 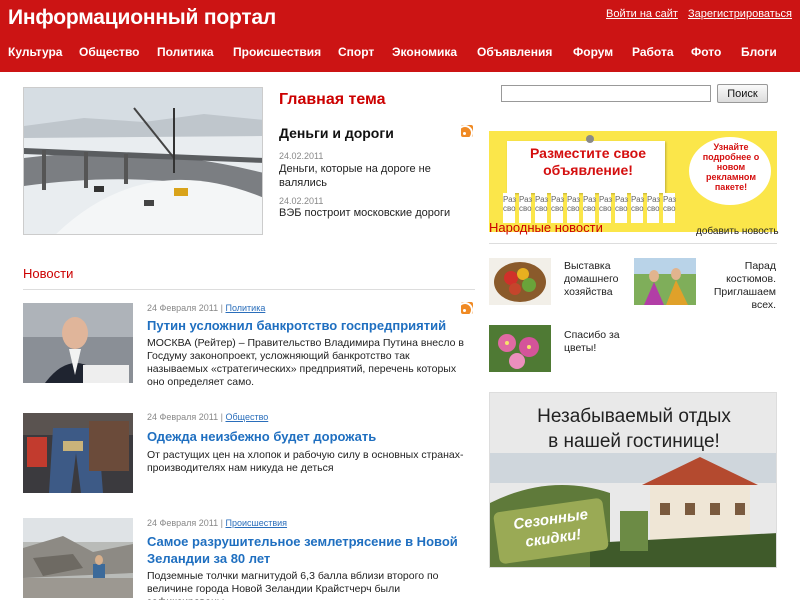 I want to click on news-category-link: Общество, so click(x=246, y=417).